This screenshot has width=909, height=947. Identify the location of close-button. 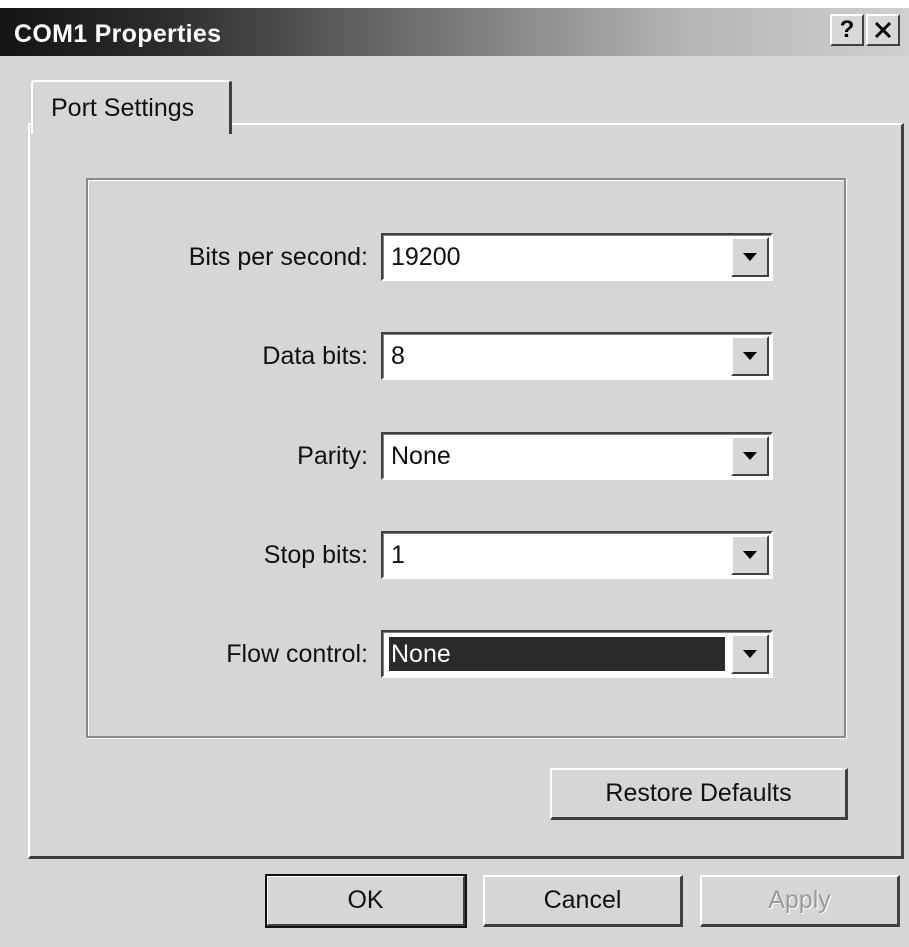
(883, 30).